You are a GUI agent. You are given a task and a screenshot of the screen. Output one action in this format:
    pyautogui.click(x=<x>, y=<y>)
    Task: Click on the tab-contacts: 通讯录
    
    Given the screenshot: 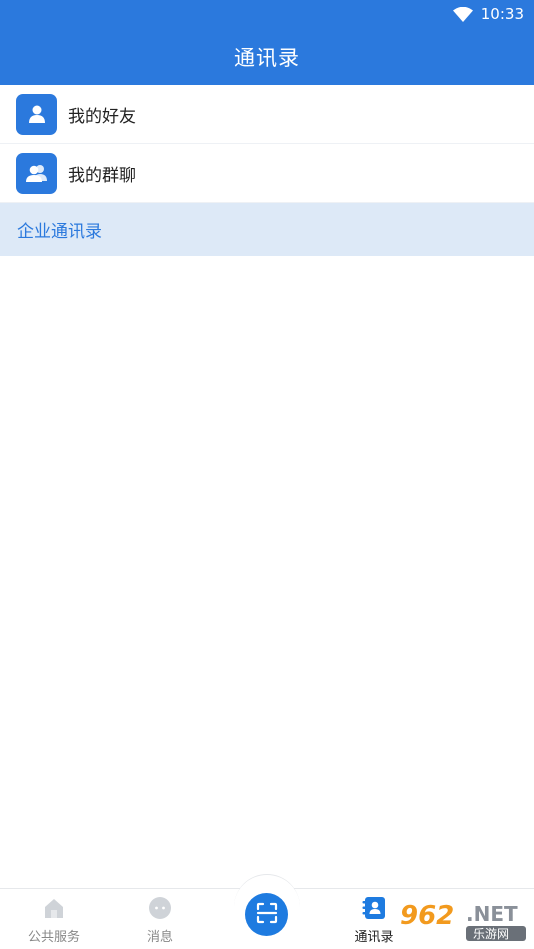 What is the action you would take?
    pyautogui.click(x=374, y=921)
    